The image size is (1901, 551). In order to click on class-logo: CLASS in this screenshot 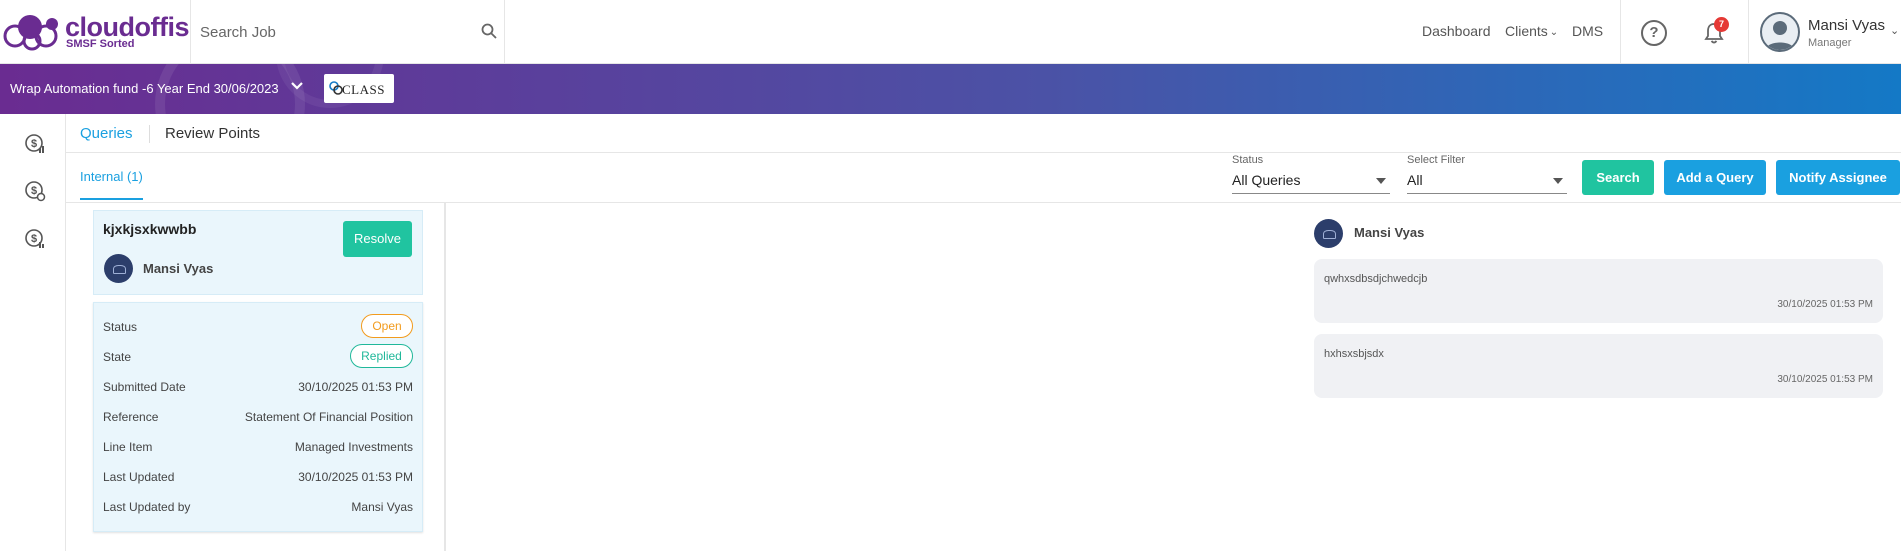, I will do `click(359, 88)`.